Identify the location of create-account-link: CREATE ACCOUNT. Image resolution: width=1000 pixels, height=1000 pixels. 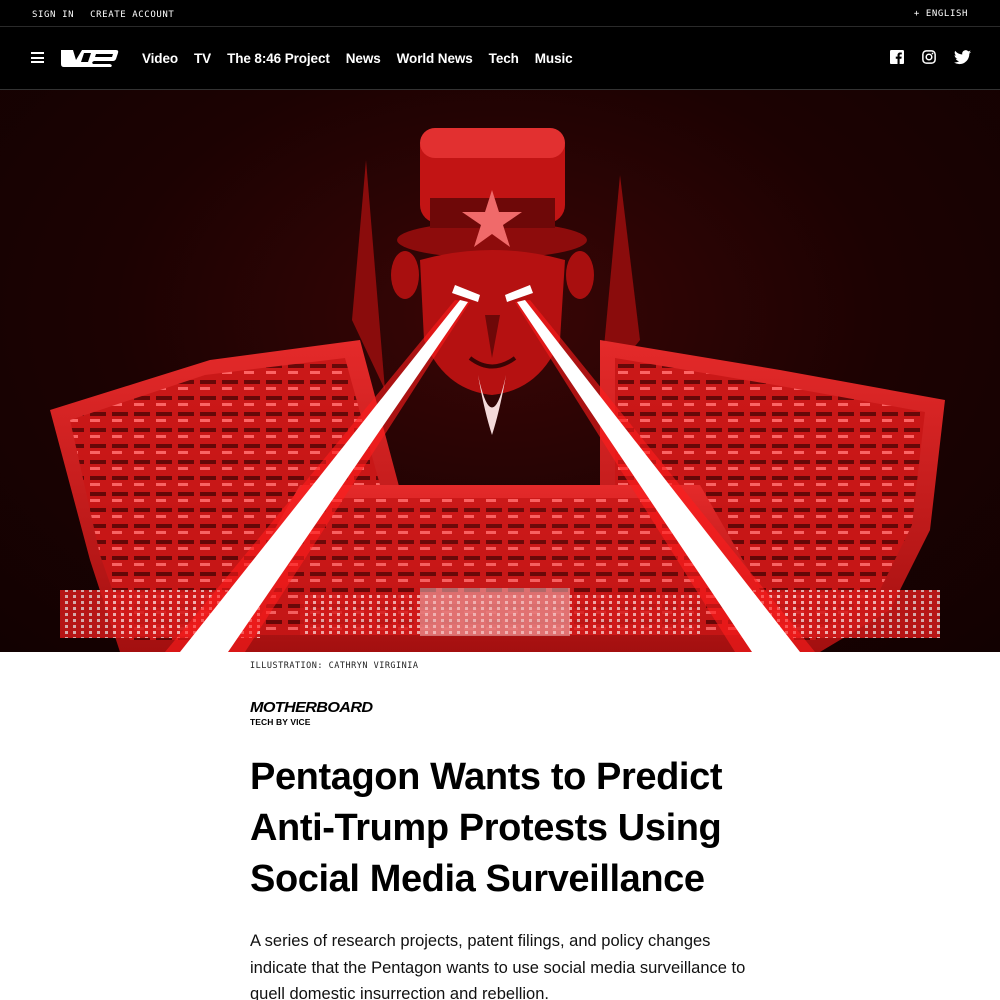
(132, 15).